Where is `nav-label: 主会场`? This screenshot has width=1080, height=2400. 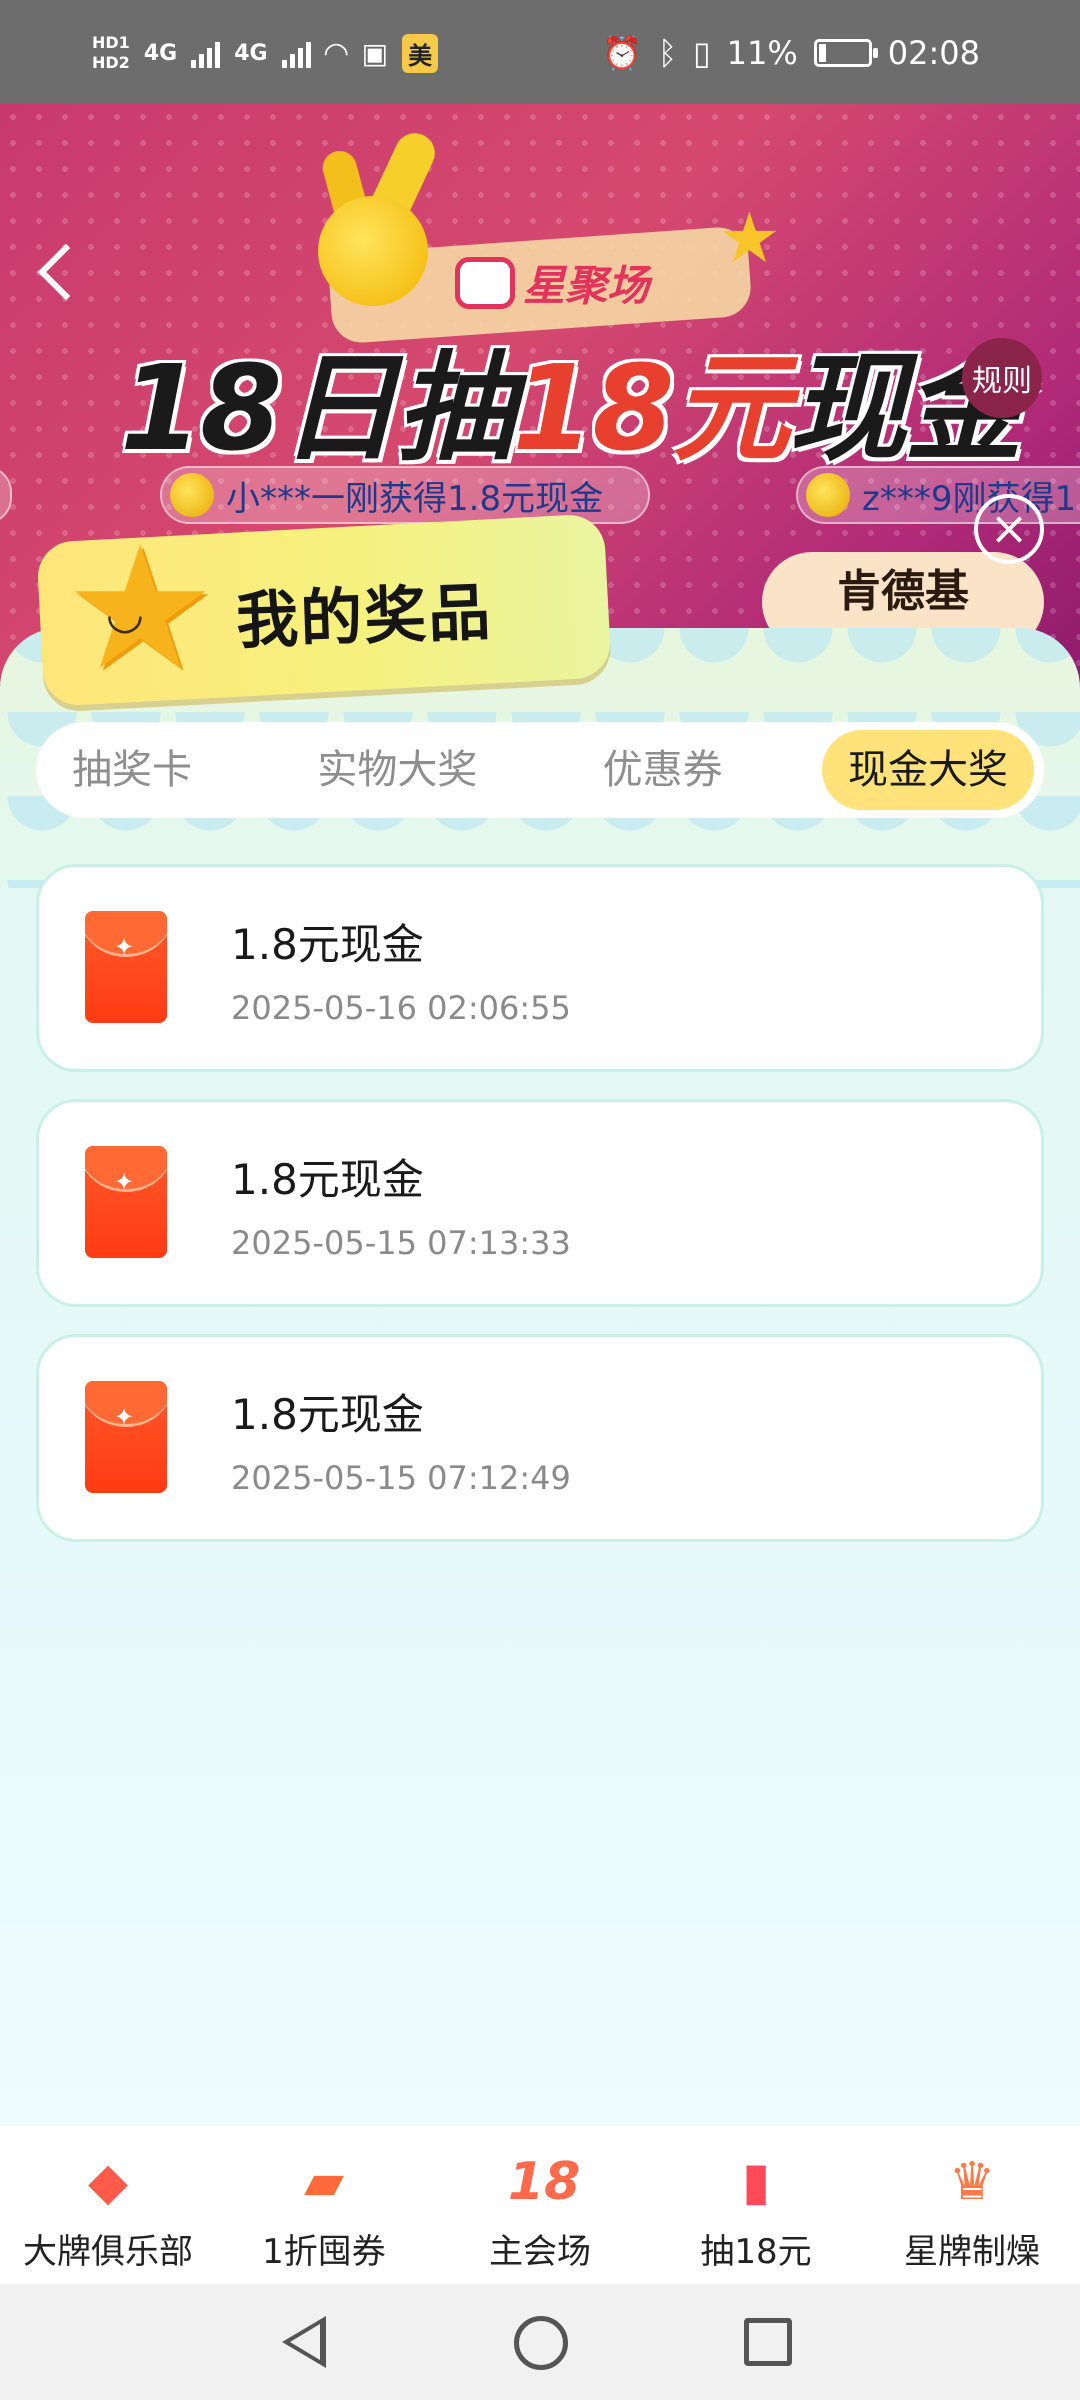
nav-label: 主会场 is located at coordinates (540, 2252).